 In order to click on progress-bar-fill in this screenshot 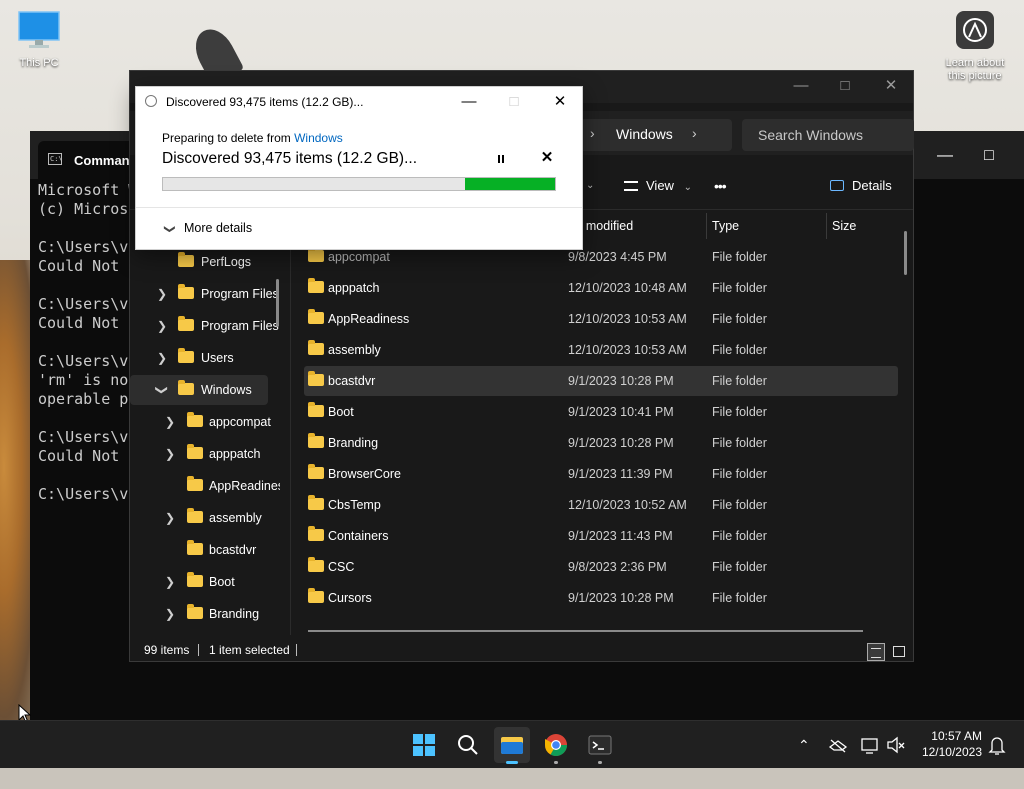, I will do `click(509, 184)`.